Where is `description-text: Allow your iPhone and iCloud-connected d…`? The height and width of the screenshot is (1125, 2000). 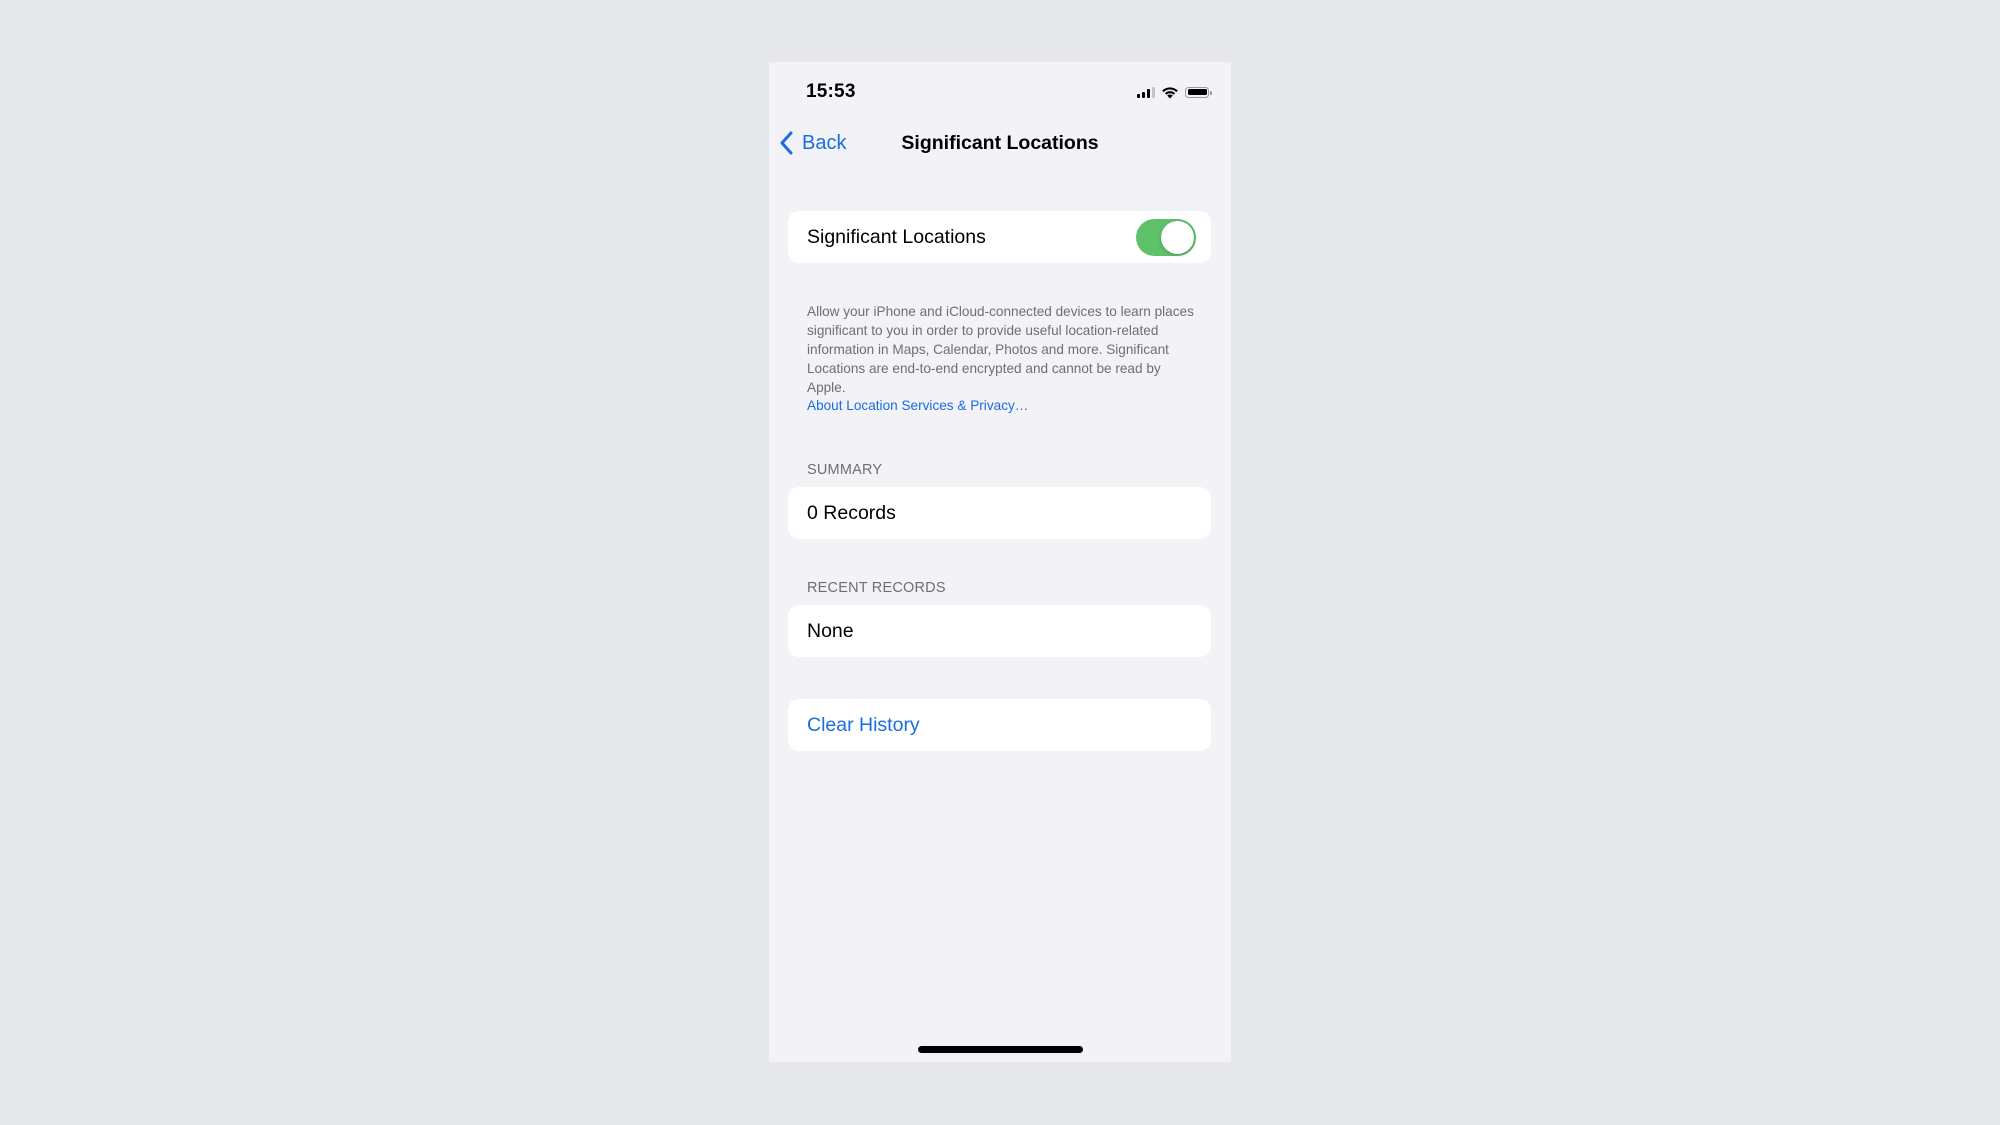 description-text: Allow your iPhone and iCloud-connected d… is located at coordinates (1000, 349).